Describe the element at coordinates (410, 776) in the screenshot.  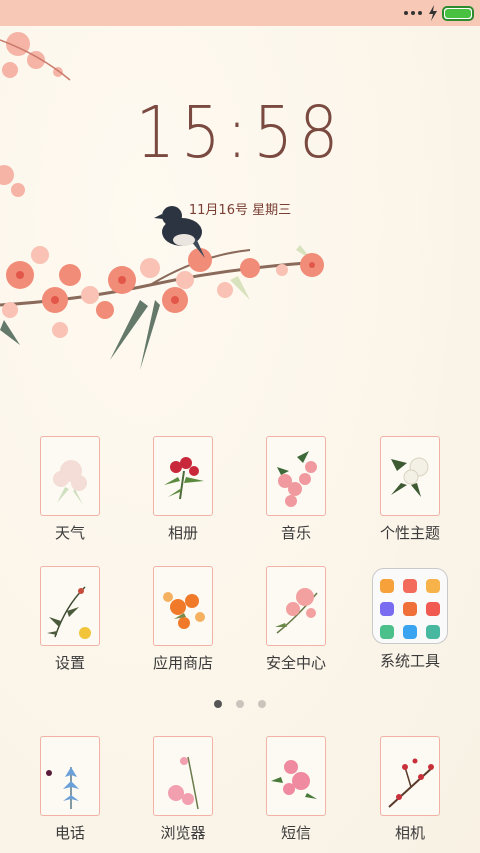
I see `flower-camera-icon` at that location.